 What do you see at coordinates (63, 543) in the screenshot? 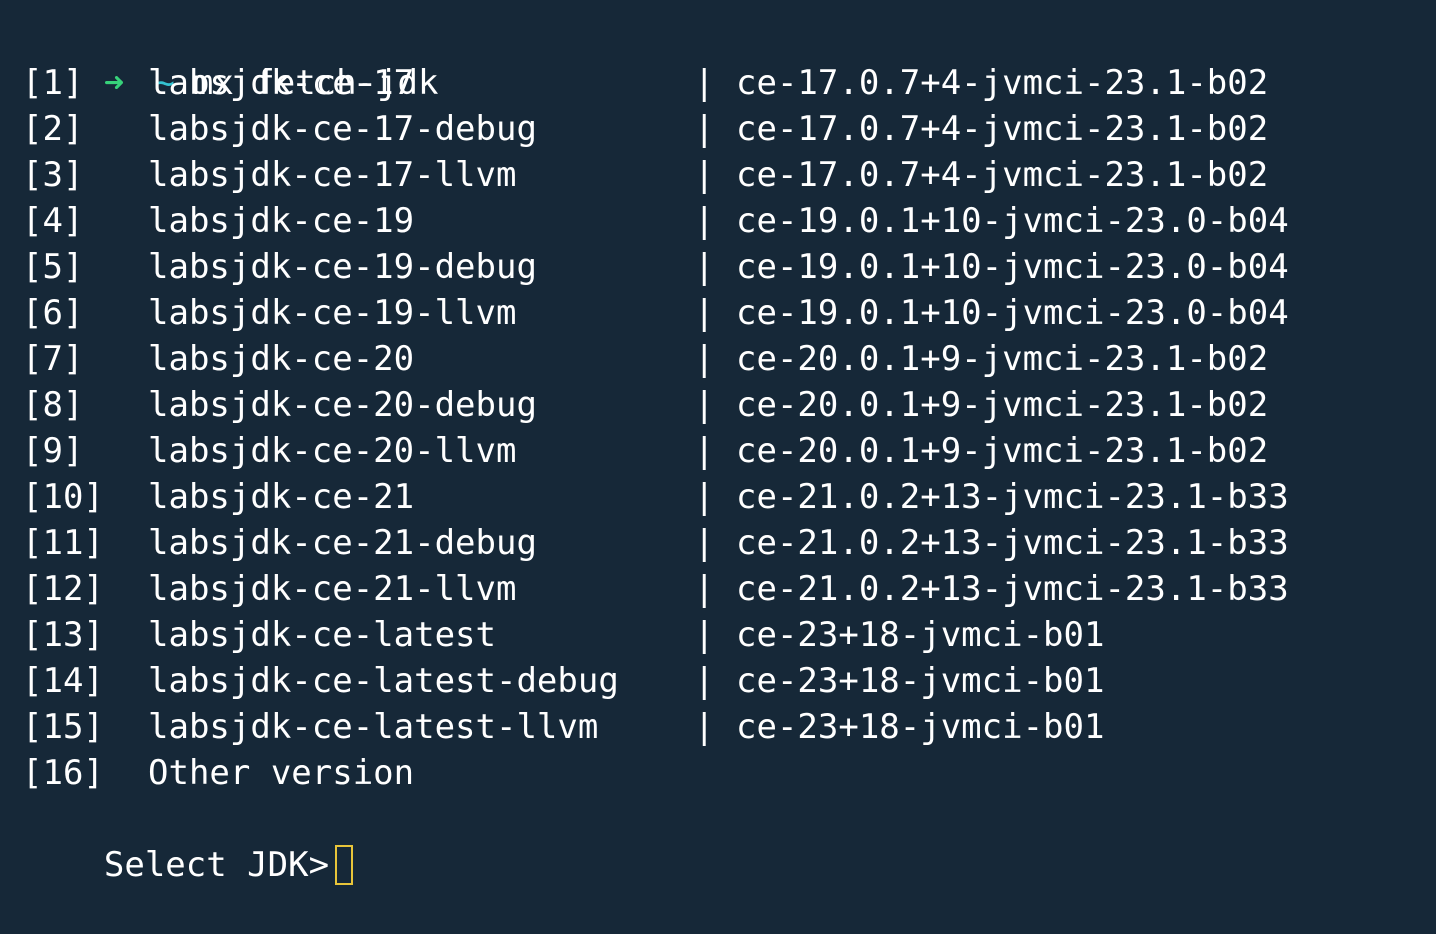
I see `option-index: [11]` at bounding box center [63, 543].